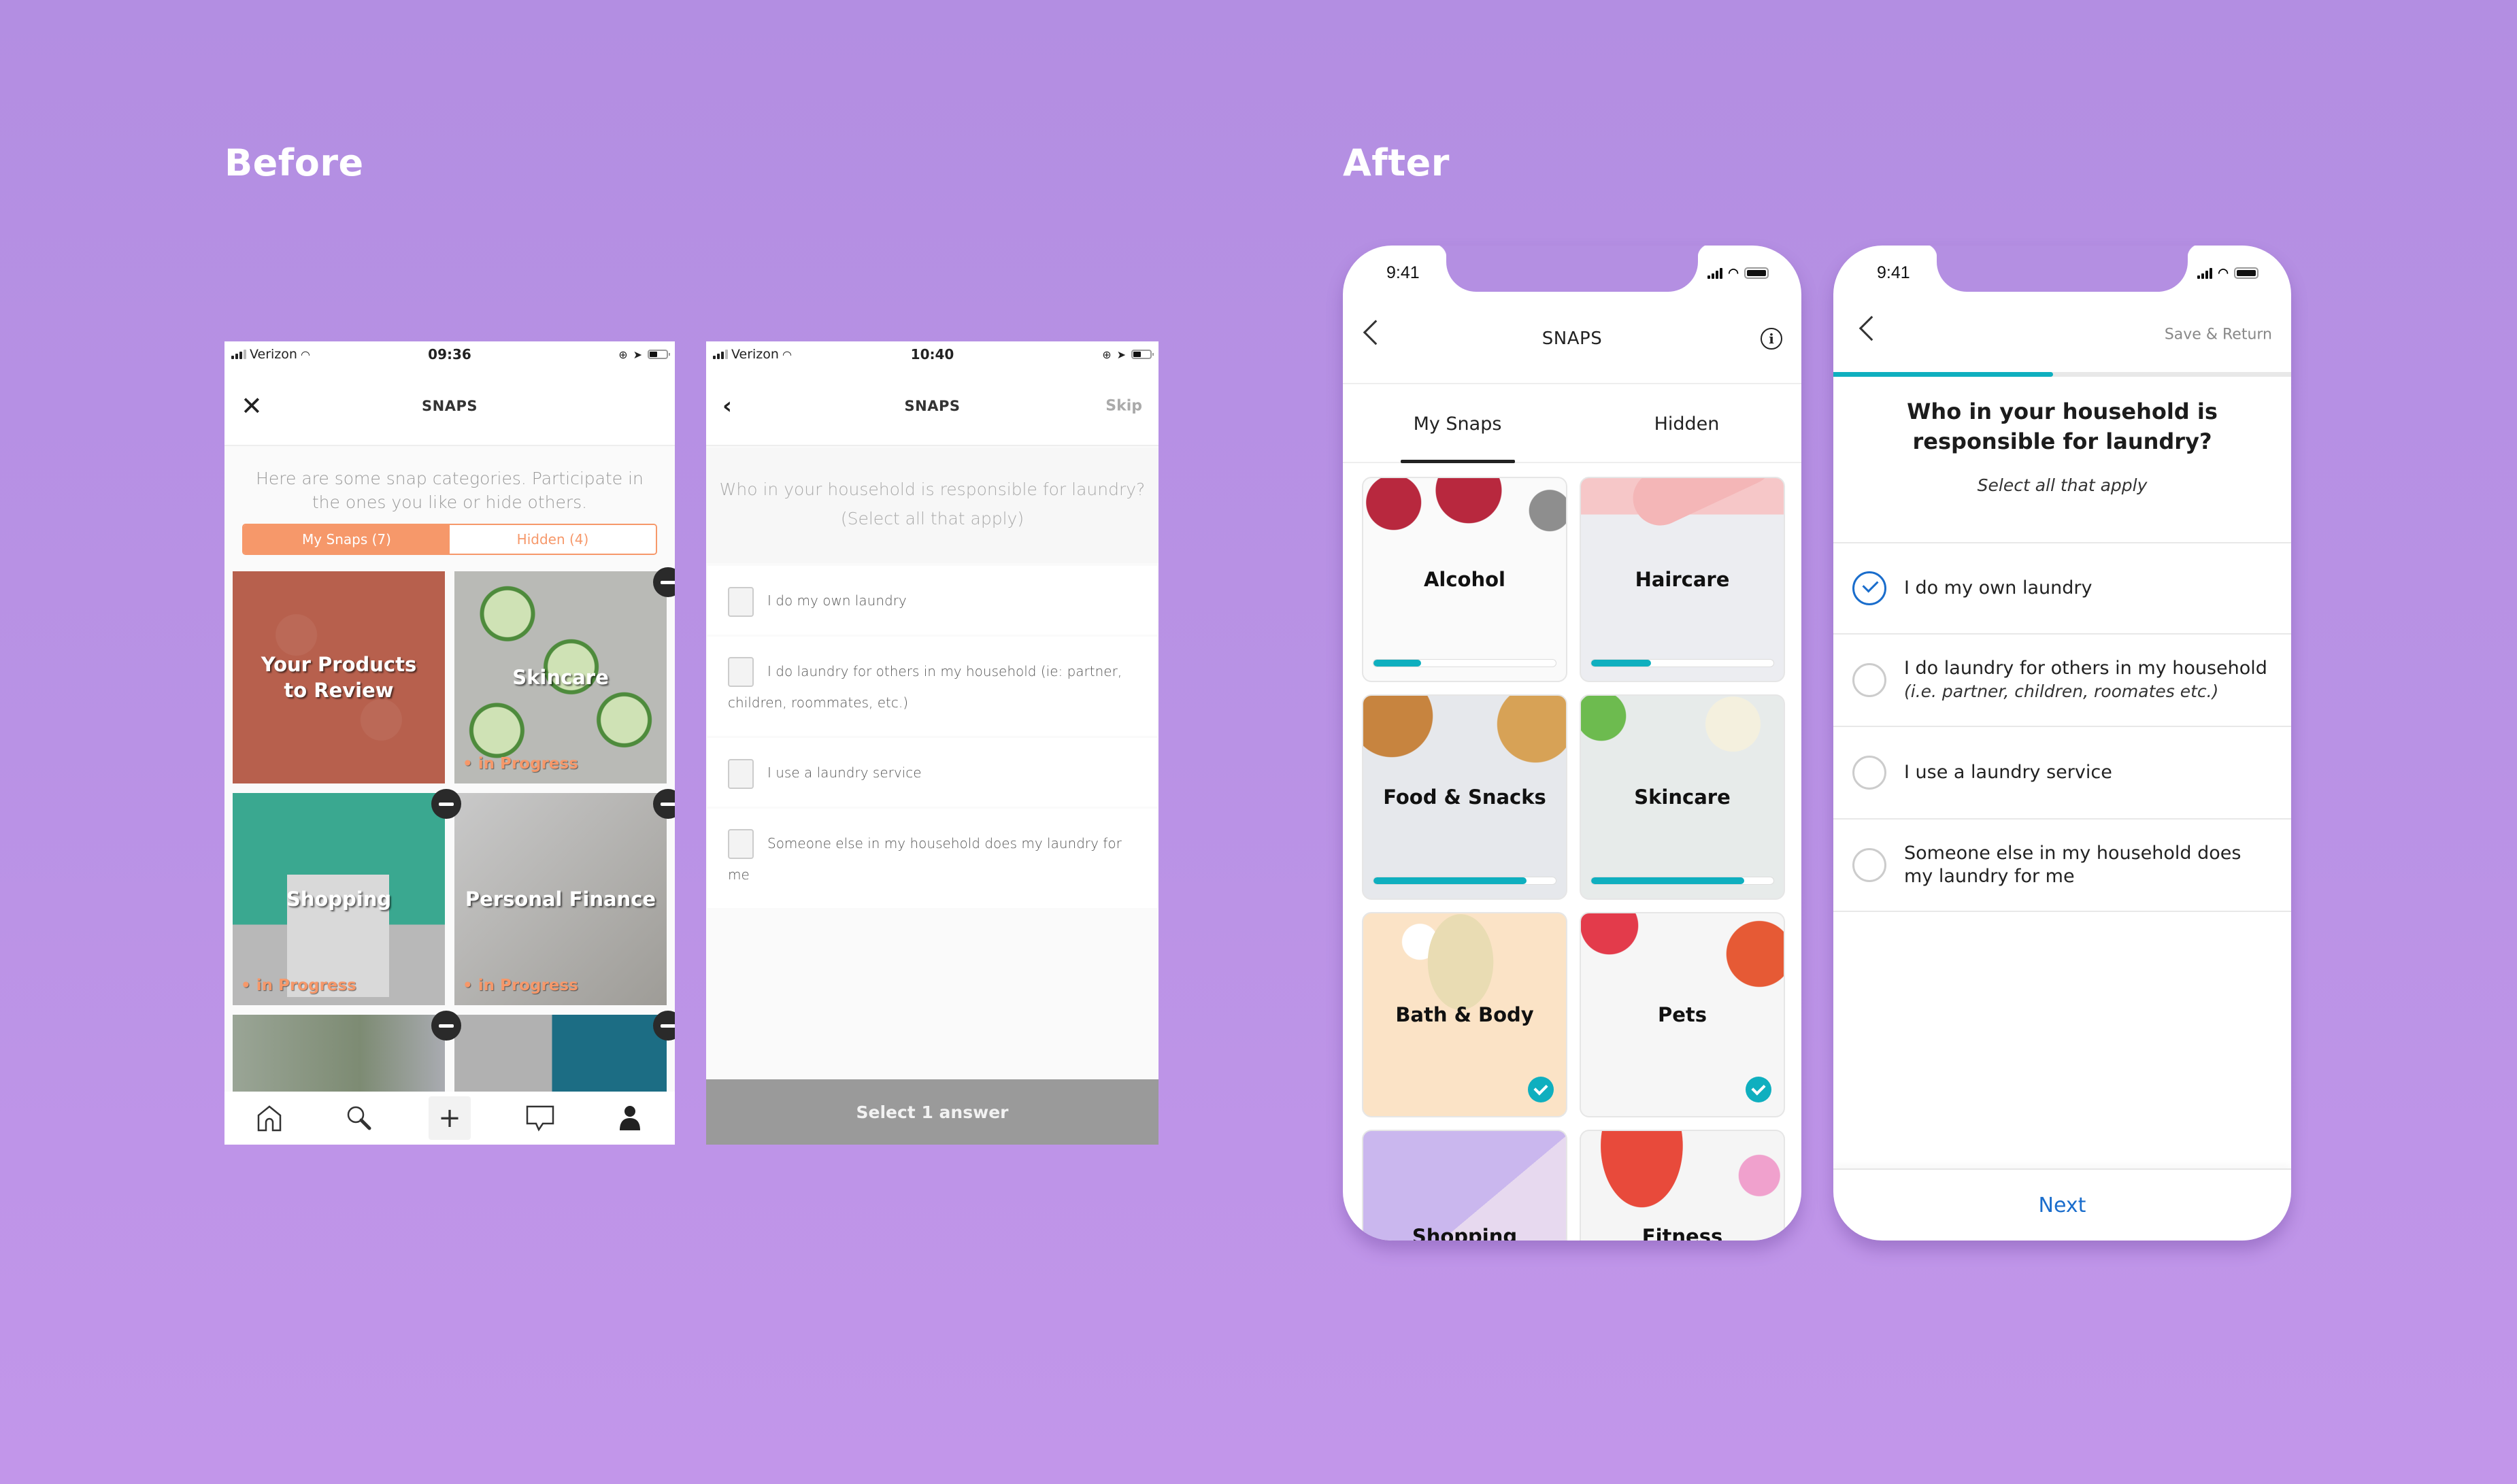  What do you see at coordinates (1682, 1233) in the screenshot?
I see `card-label: Fitness` at bounding box center [1682, 1233].